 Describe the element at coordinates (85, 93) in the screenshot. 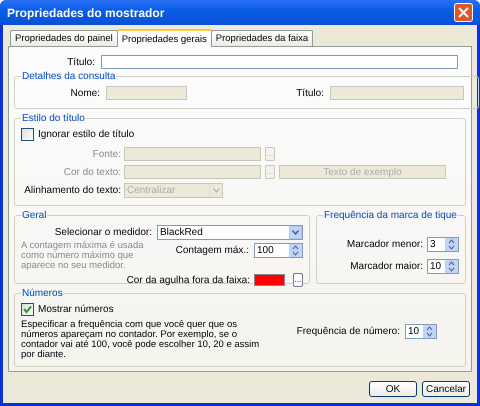

I see `field-label: Nome:` at that location.